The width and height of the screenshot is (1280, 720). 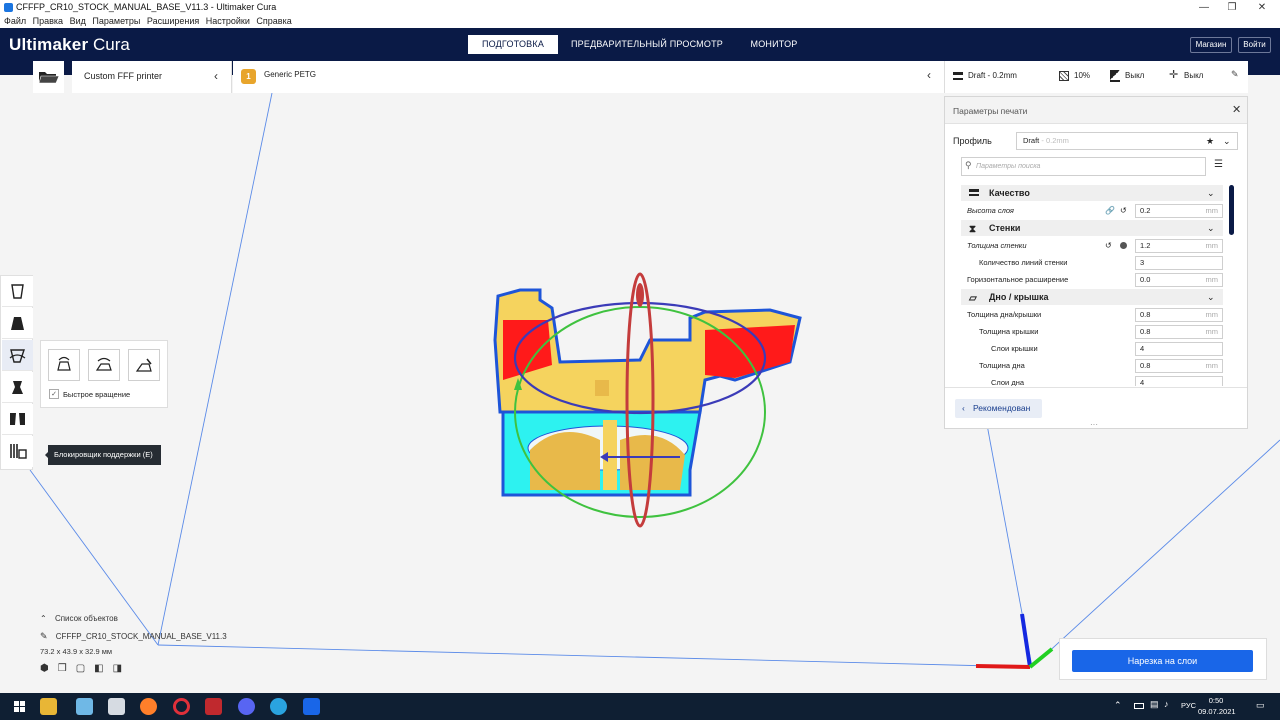 I want to click on support-icon, so click(x=1115, y=76).